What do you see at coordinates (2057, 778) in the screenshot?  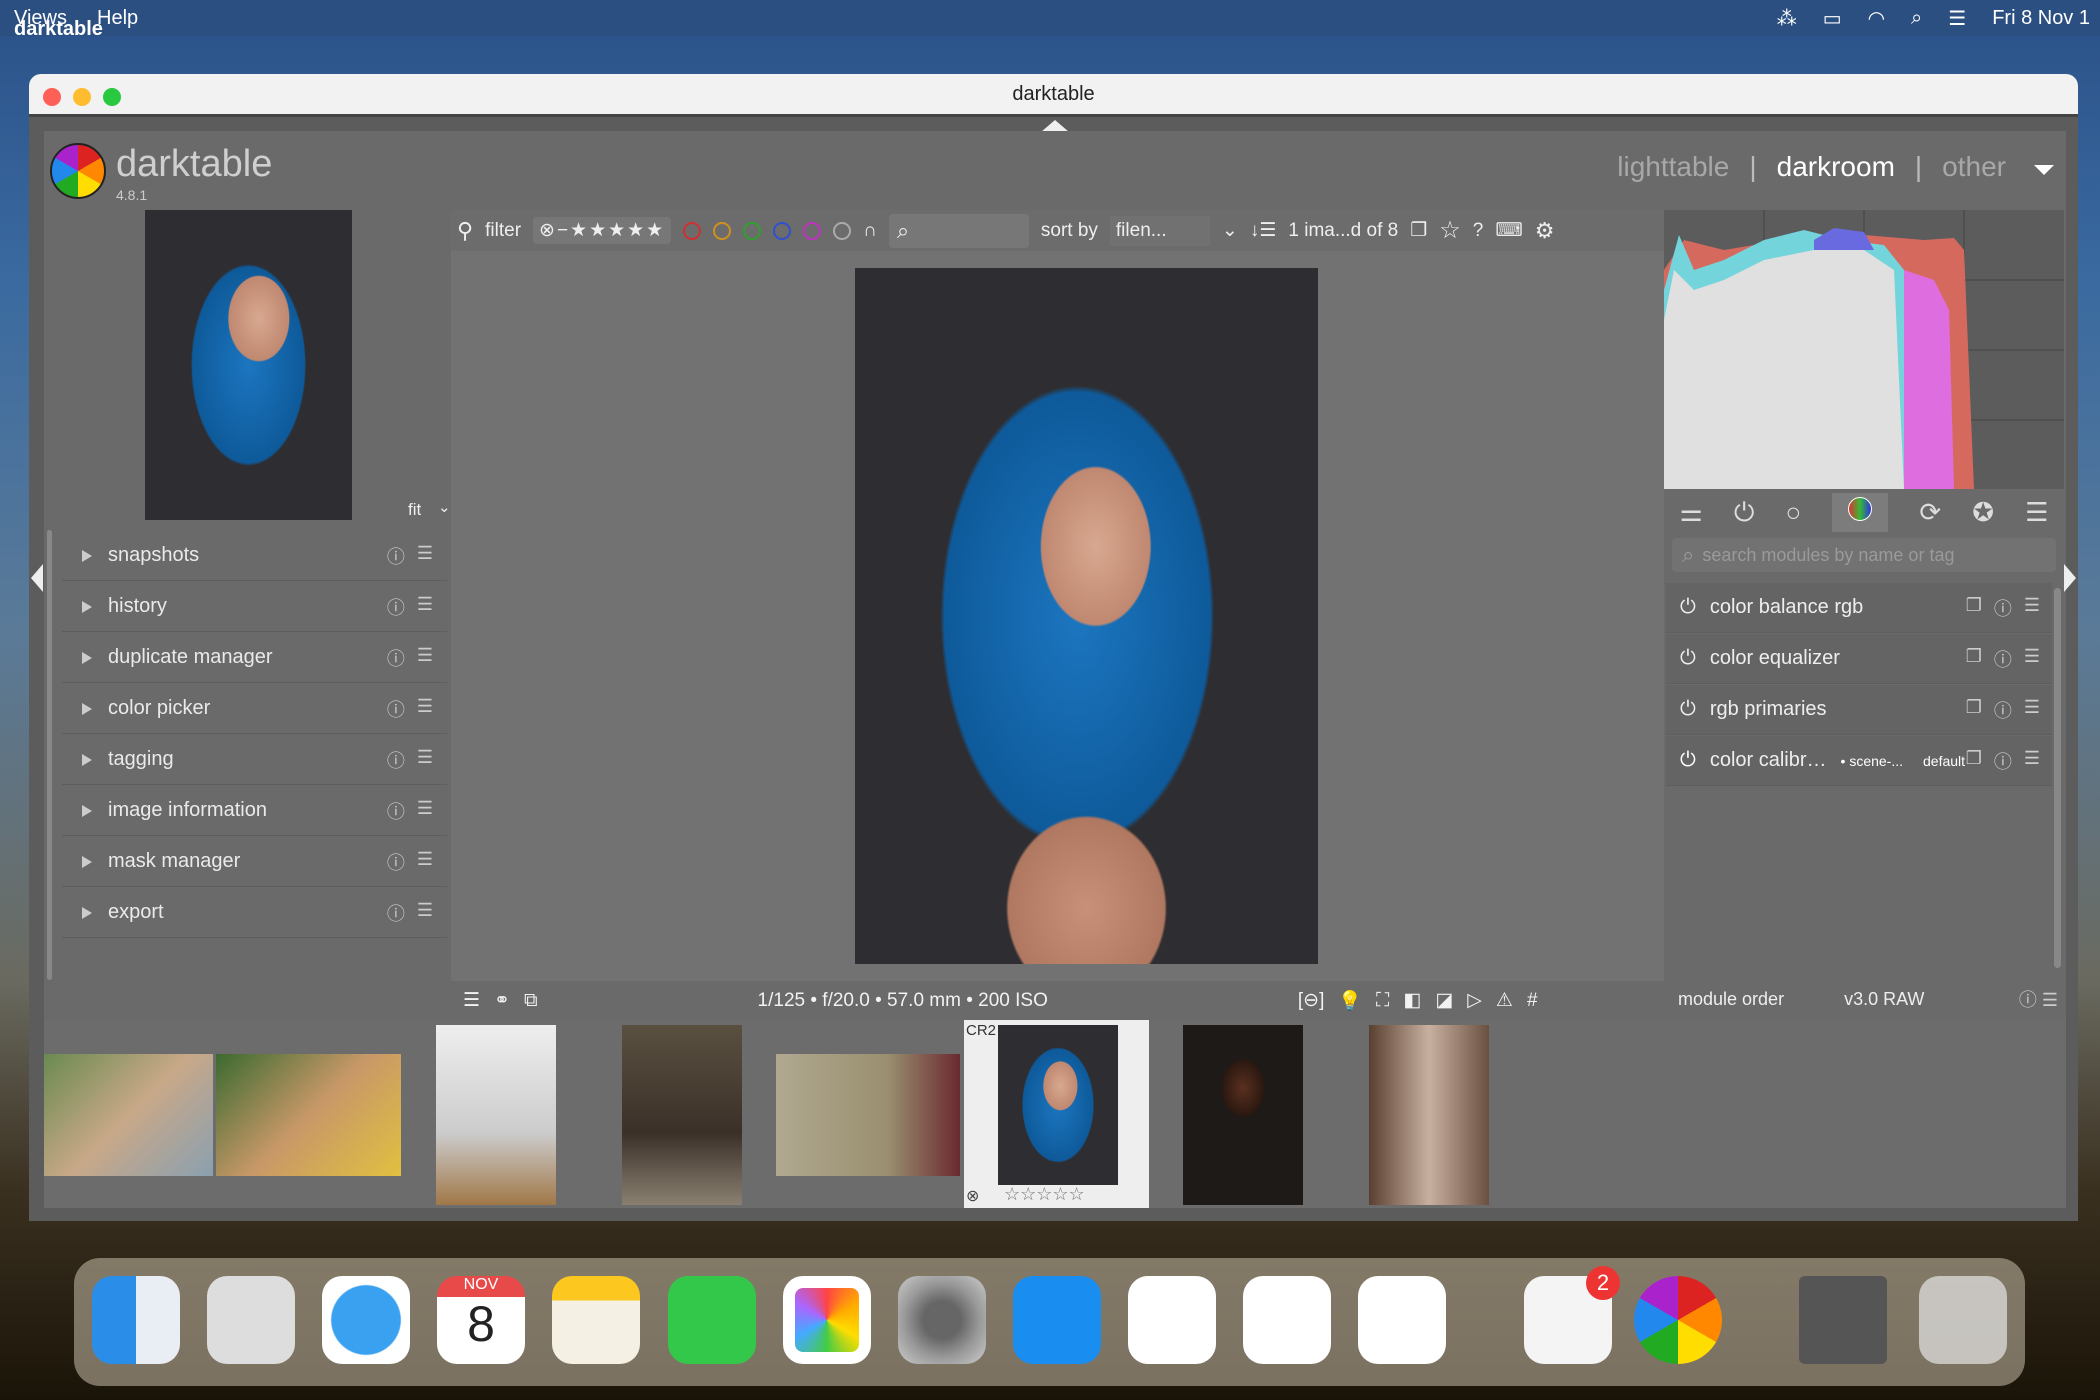 I see `right-scrollbar` at bounding box center [2057, 778].